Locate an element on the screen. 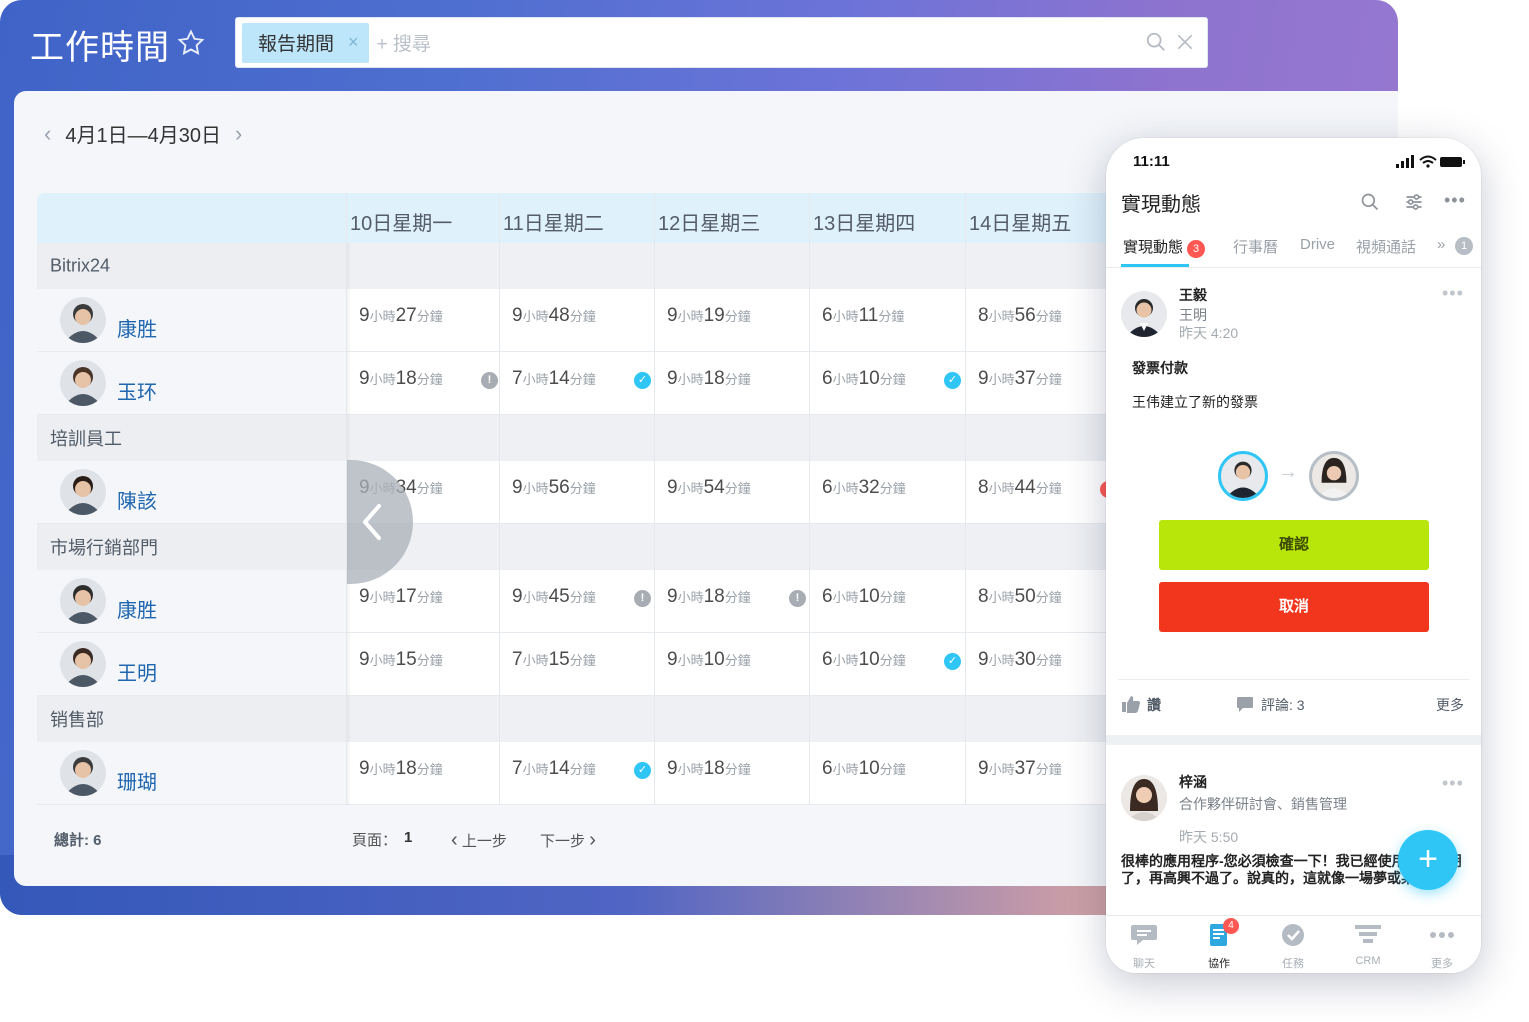 The width and height of the screenshot is (1529, 1022). work-time-cell: 9小時27分鐘 is located at coordinates (401, 316).